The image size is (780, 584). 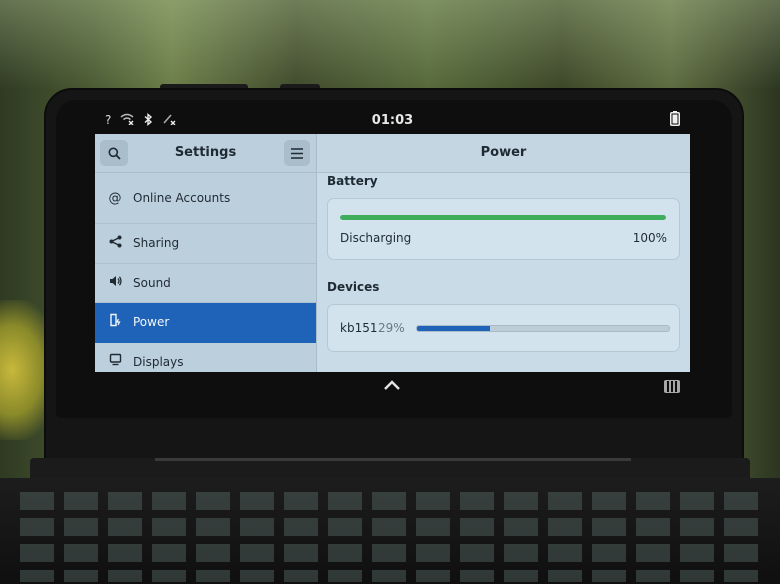 I want to click on sidebar-item-label: Displays, so click(x=158, y=361).